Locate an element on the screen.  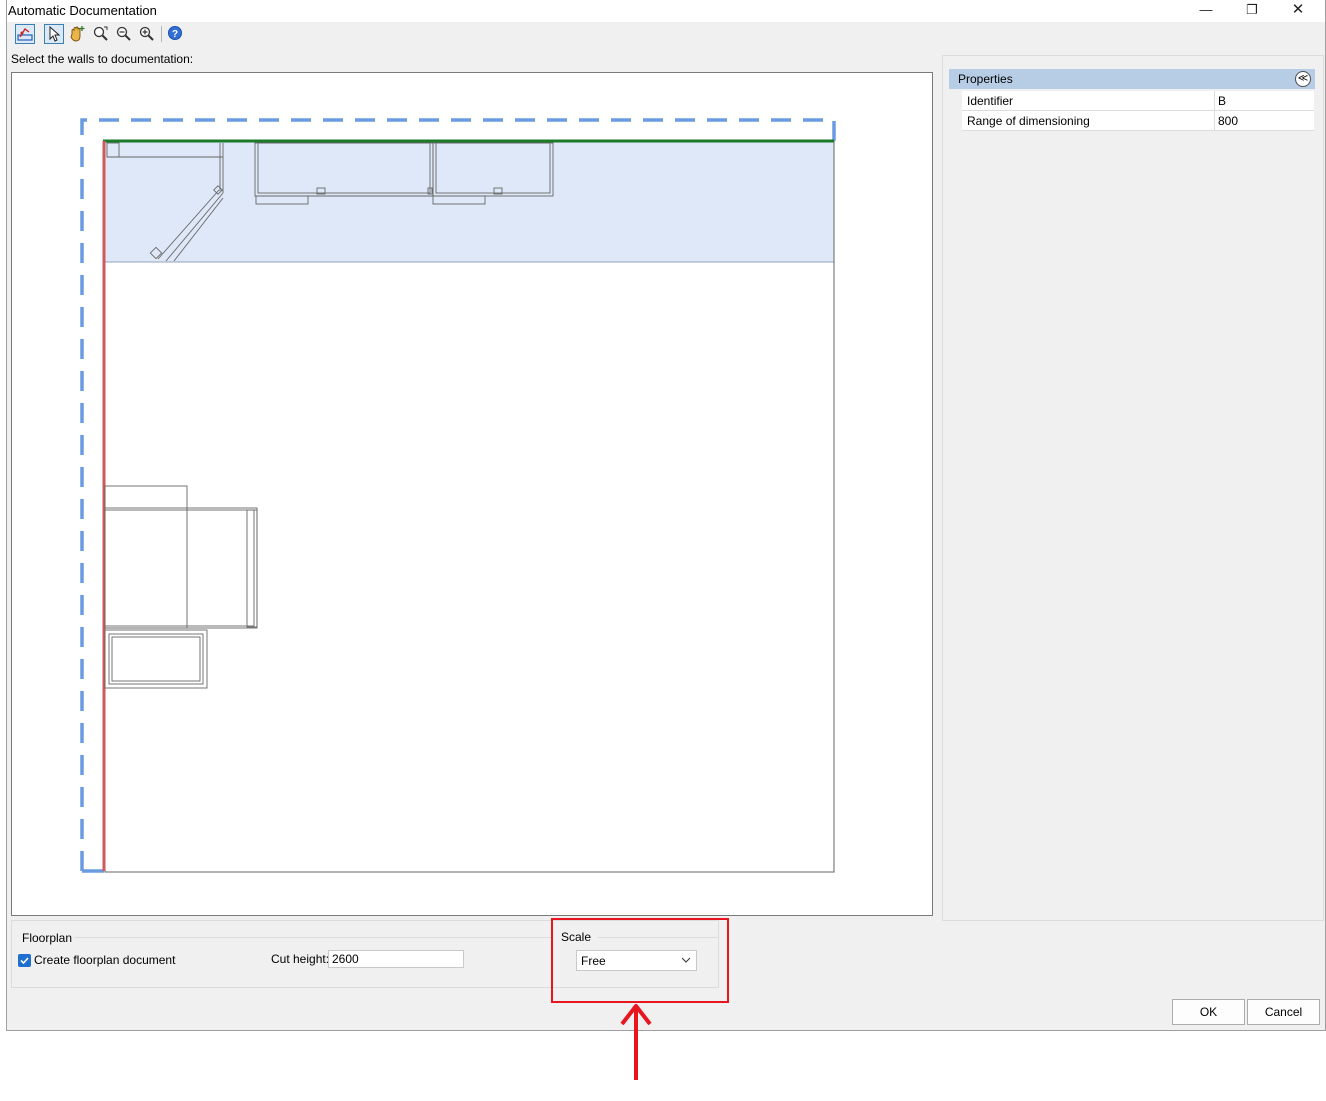
properties-title: Properties is located at coordinates (985, 79).